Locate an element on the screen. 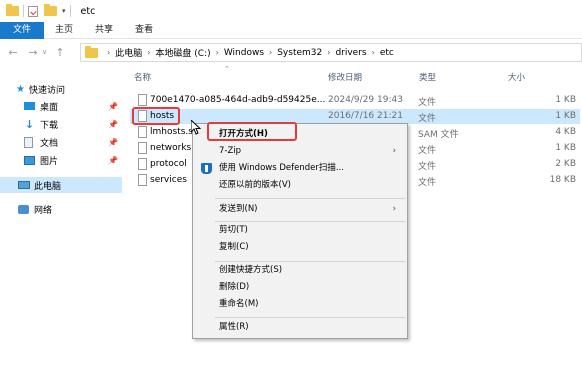  properties-quick-icon is located at coordinates (33, 11).